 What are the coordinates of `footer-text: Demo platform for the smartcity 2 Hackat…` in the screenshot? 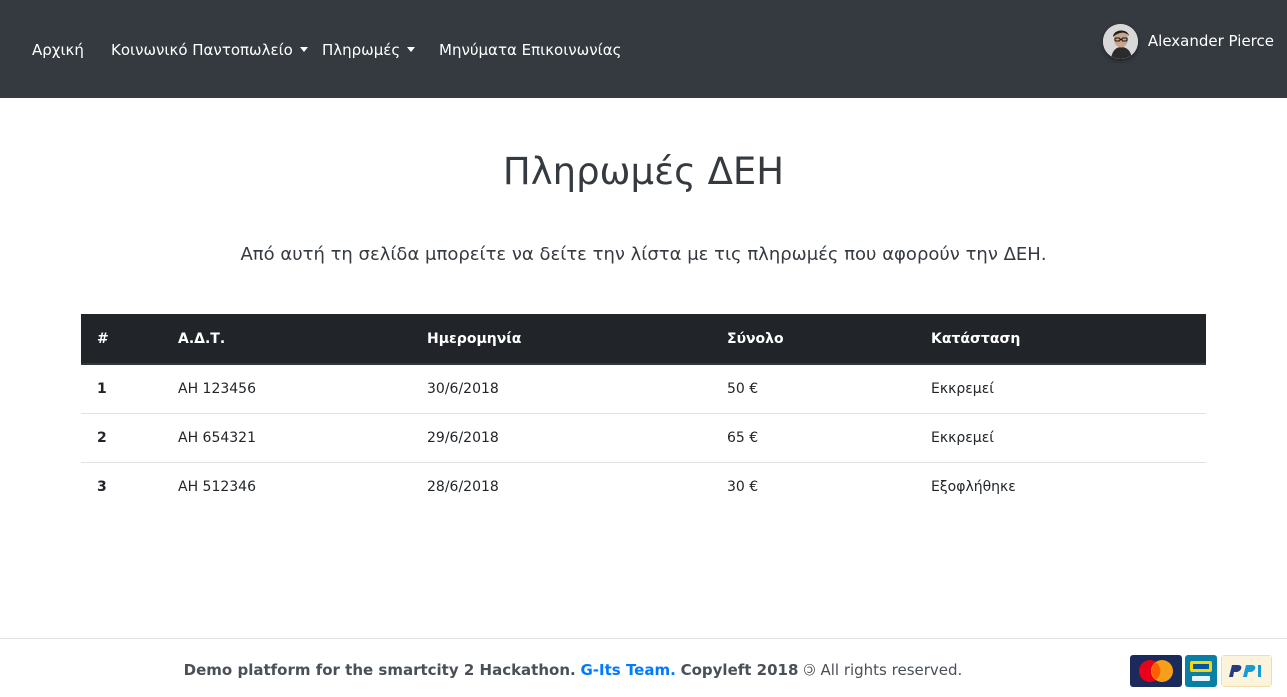 It's located at (573, 669).